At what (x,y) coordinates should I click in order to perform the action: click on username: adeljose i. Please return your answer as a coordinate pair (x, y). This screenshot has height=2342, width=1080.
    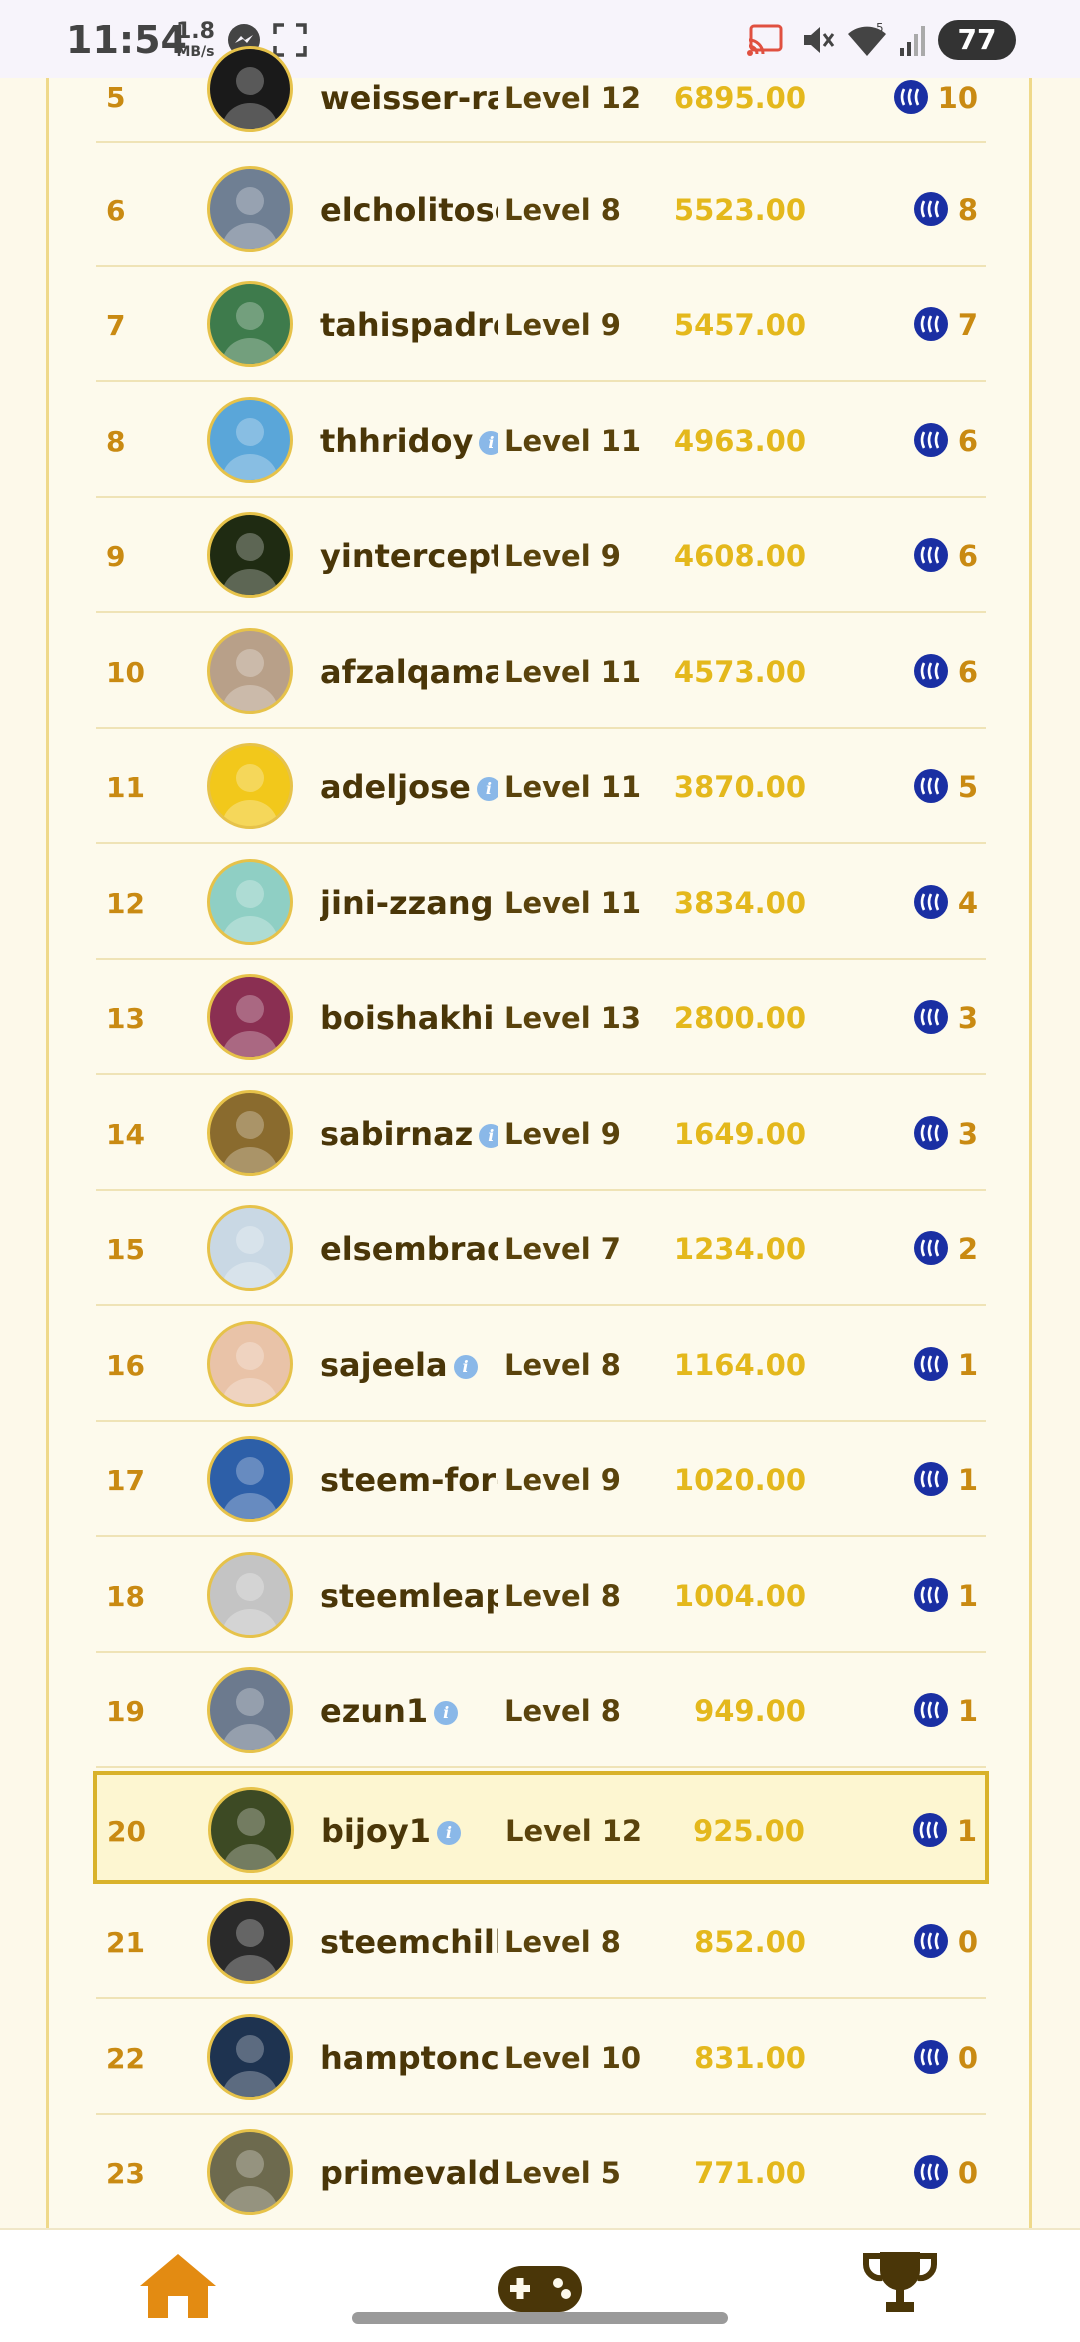
    Looking at the image, I should click on (409, 787).